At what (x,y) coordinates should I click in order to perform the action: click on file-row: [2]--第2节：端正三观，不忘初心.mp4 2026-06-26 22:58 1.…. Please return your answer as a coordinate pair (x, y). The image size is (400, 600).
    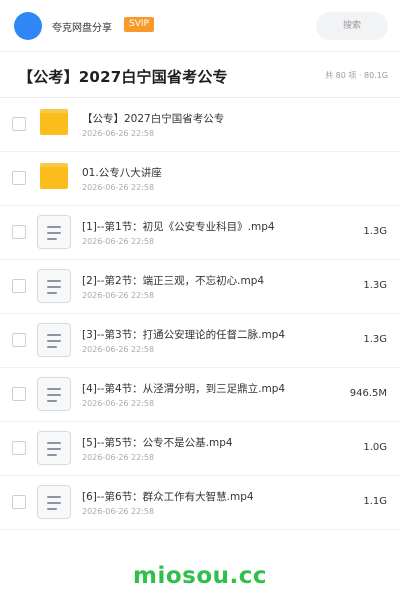
    Looking at the image, I should click on (200, 287).